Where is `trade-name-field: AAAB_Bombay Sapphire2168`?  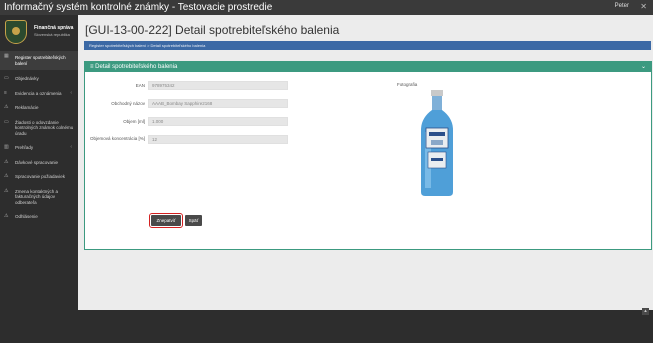
trade-name-field: AAAB_Bombay Sapphire2168 is located at coordinates (218, 103).